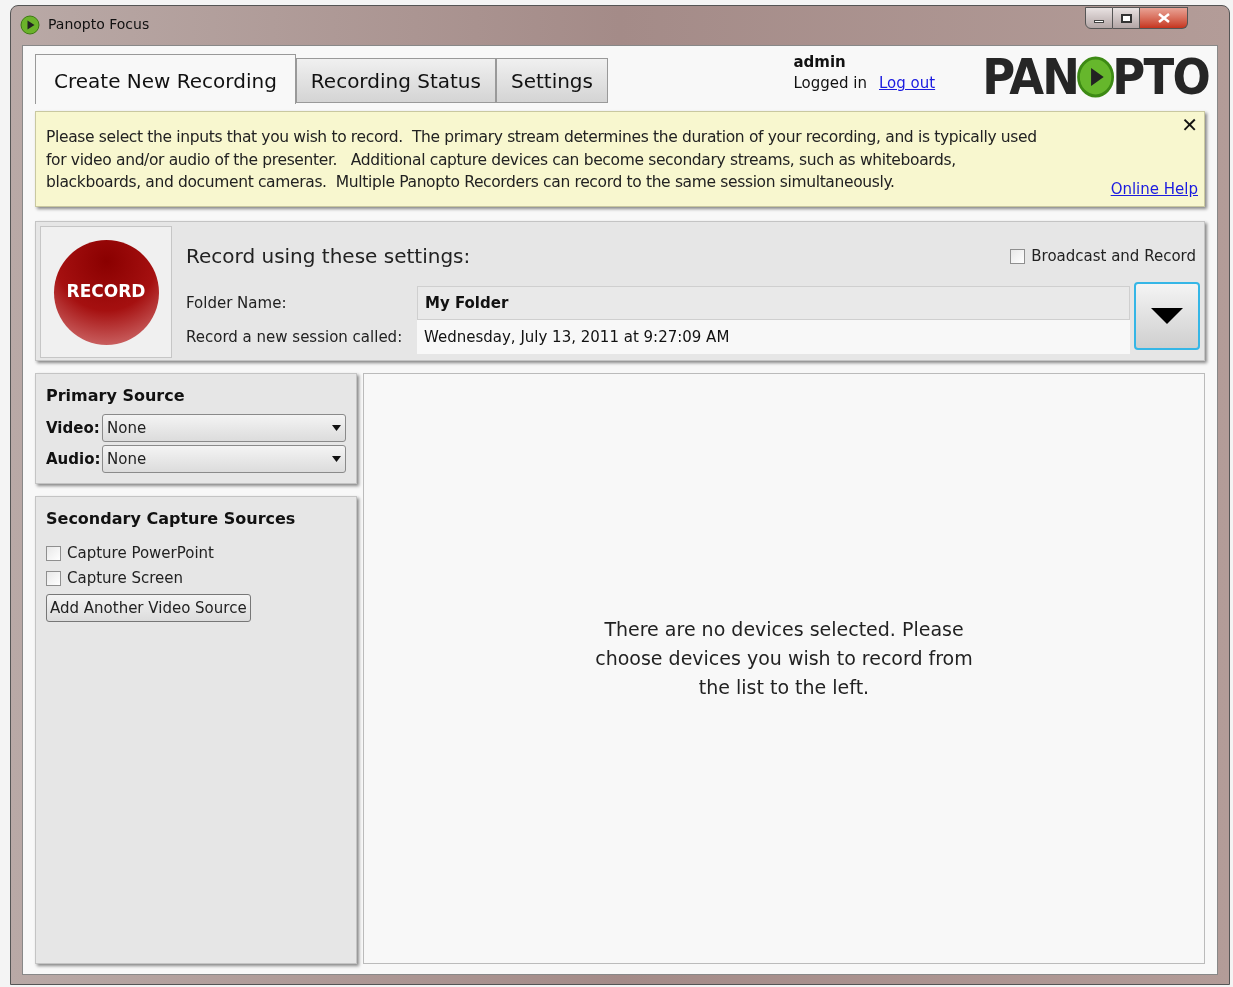 The image size is (1233, 987). I want to click on username: admin, so click(820, 62).